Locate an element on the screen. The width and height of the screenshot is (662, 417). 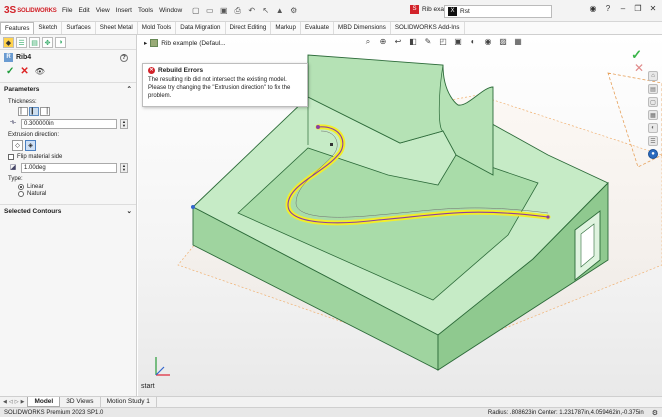
preview-eye-icon: 👁 is located at coordinates (40, 71).